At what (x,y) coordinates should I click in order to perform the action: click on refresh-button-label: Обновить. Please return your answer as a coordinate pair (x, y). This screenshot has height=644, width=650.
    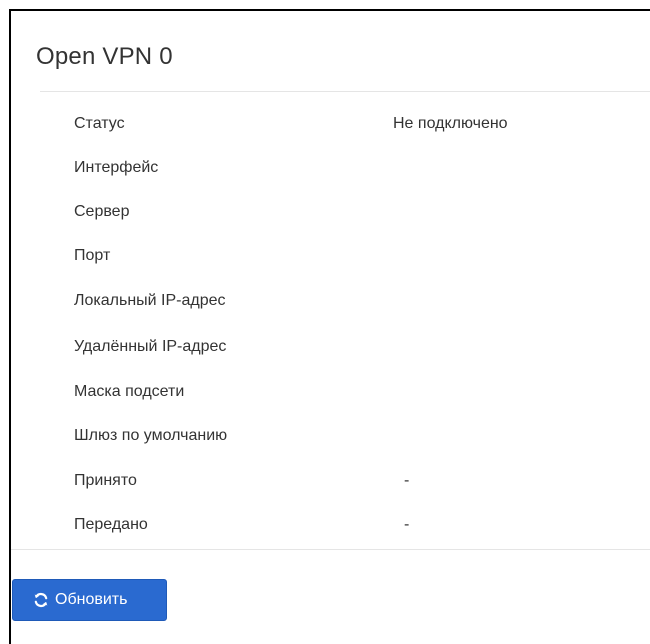
    Looking at the image, I should click on (91, 599).